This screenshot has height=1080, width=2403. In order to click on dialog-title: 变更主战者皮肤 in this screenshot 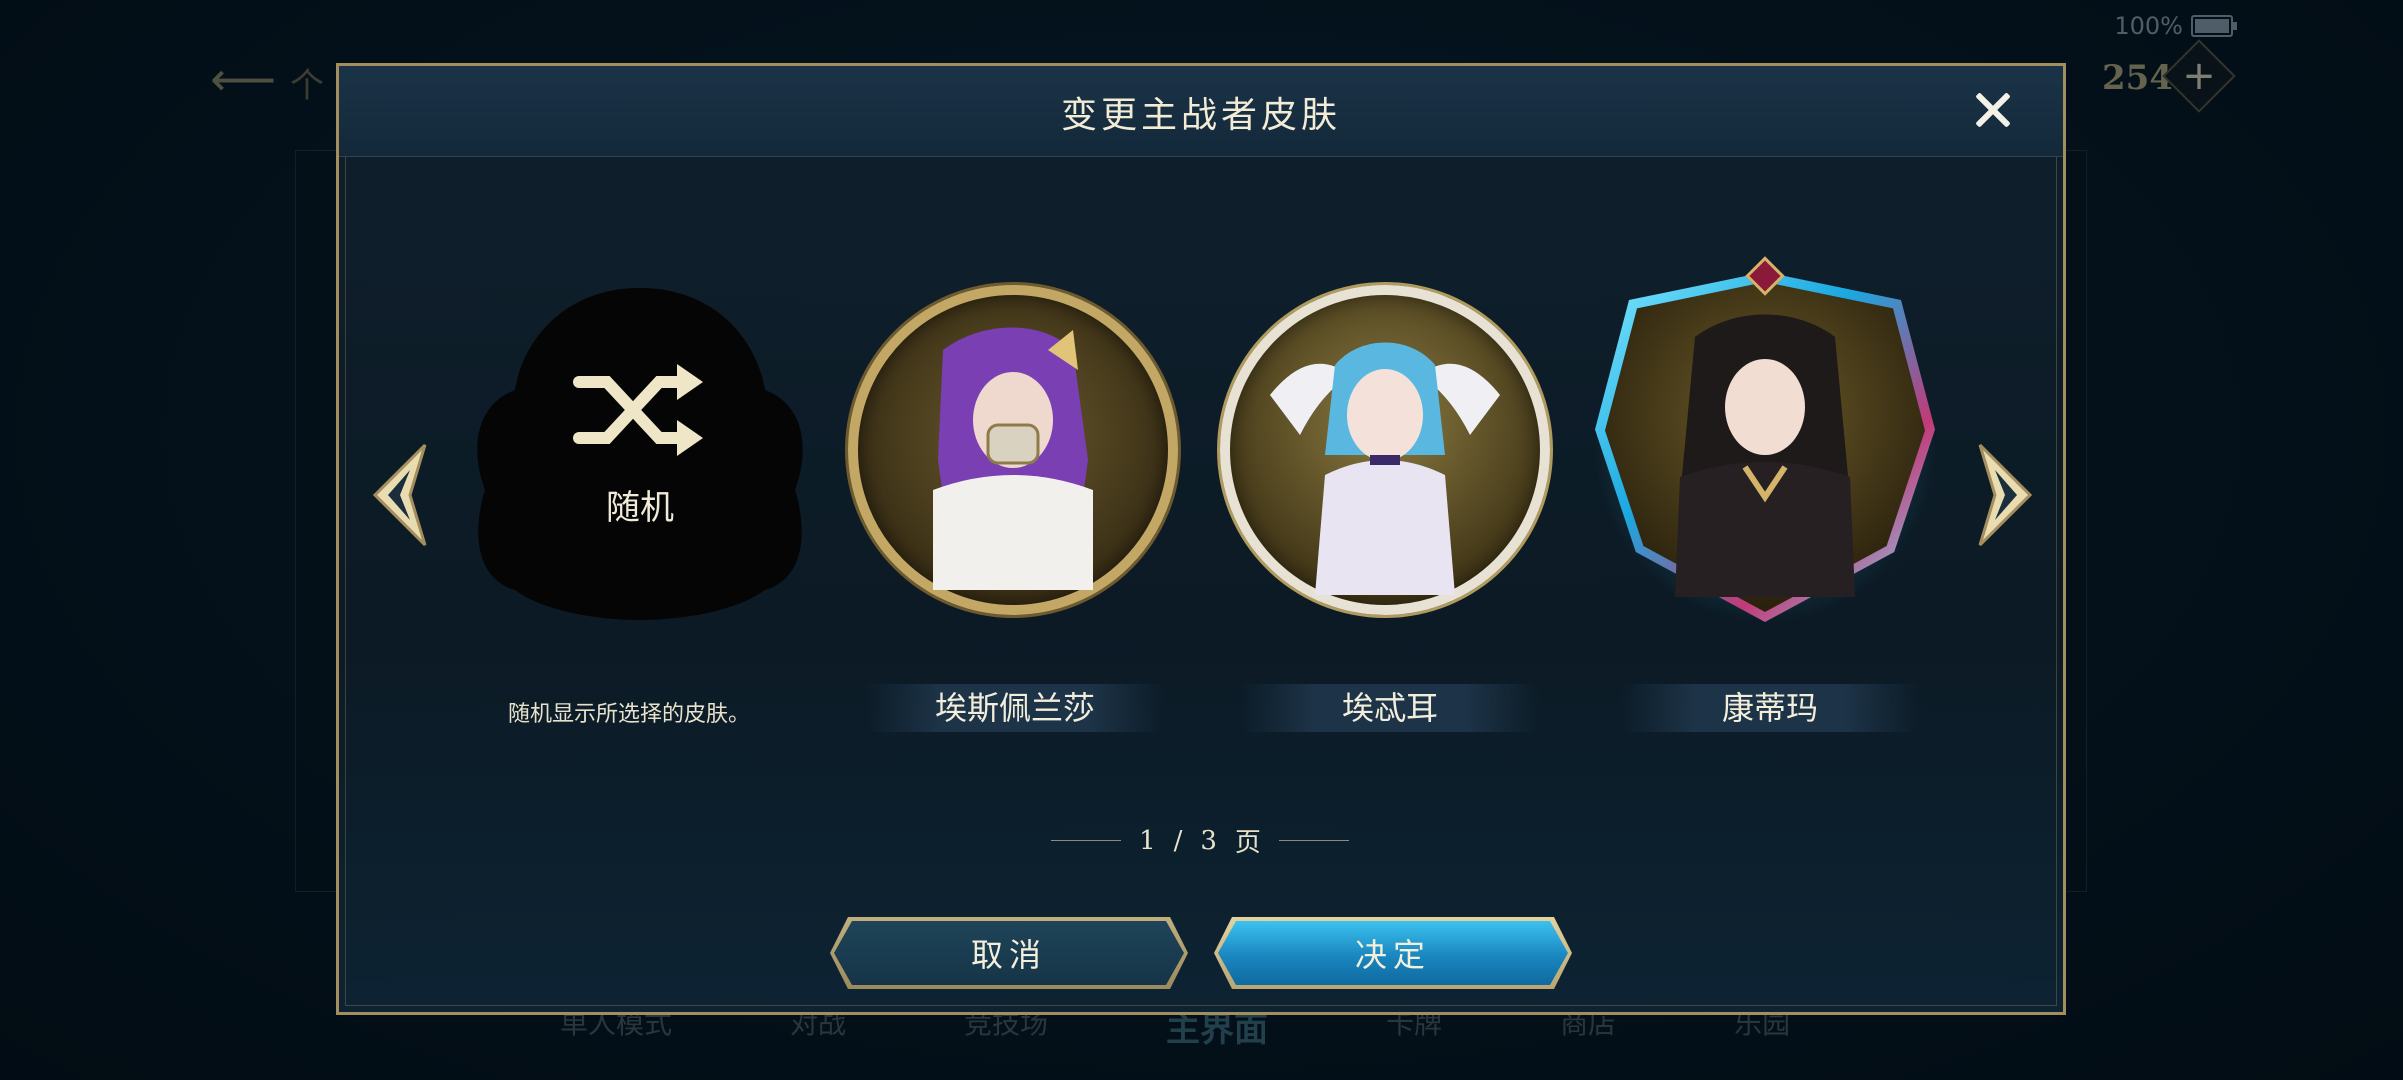, I will do `click(1200, 115)`.